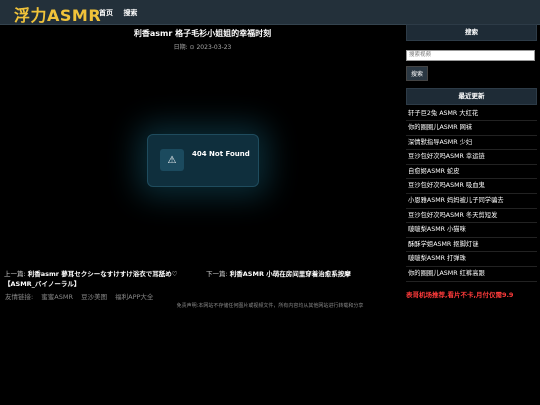  What do you see at coordinates (91, 279) in the screenshot?
I see `prev-post-link: 利香asmr 蓼耳セクシーなすけすけ浴衣で耳舐め♡【ASMR_バイノーラル】` at bounding box center [91, 279].